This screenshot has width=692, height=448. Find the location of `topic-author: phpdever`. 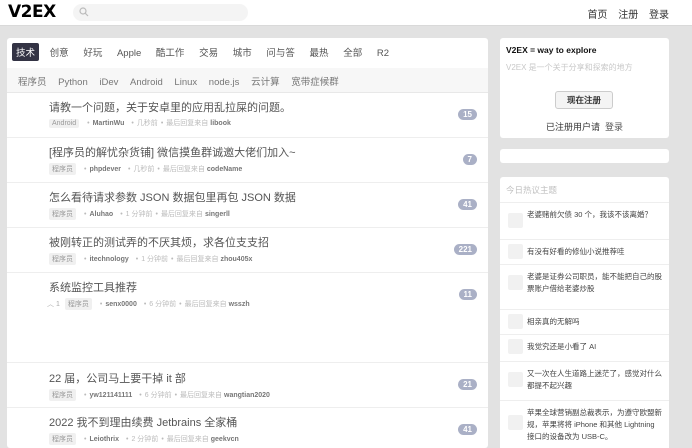

topic-author: phpdever is located at coordinates (105, 169).